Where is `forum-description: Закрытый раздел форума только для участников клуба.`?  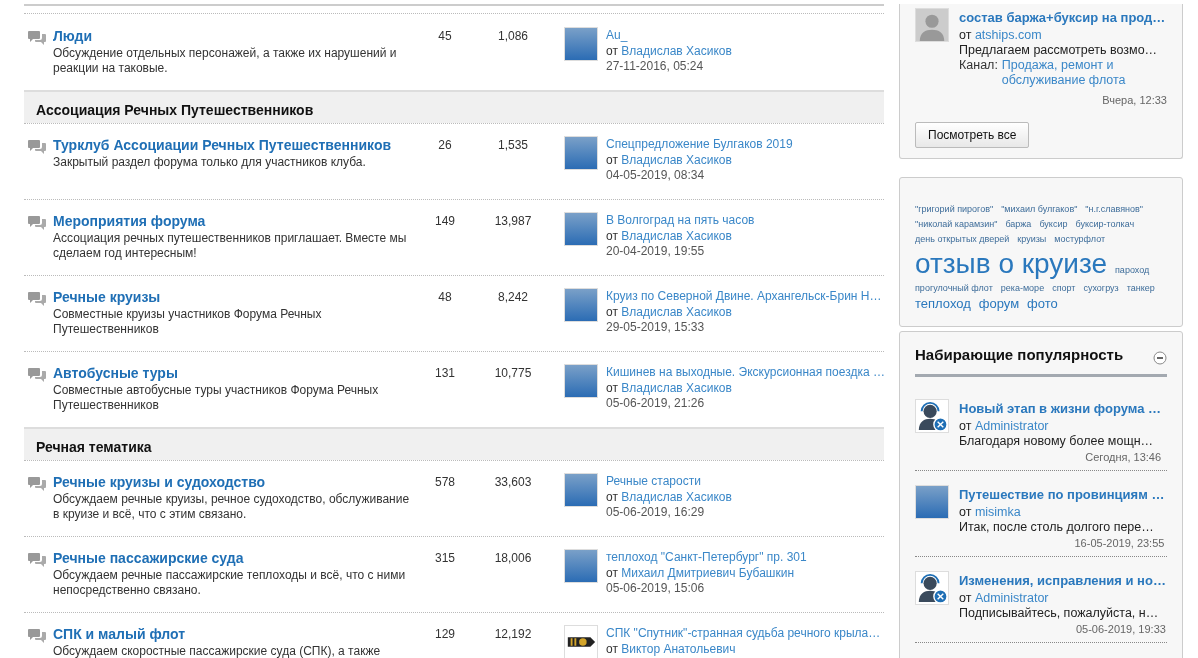 forum-description: Закрытый раздел форума только для участников клуба. is located at coordinates (210, 162).